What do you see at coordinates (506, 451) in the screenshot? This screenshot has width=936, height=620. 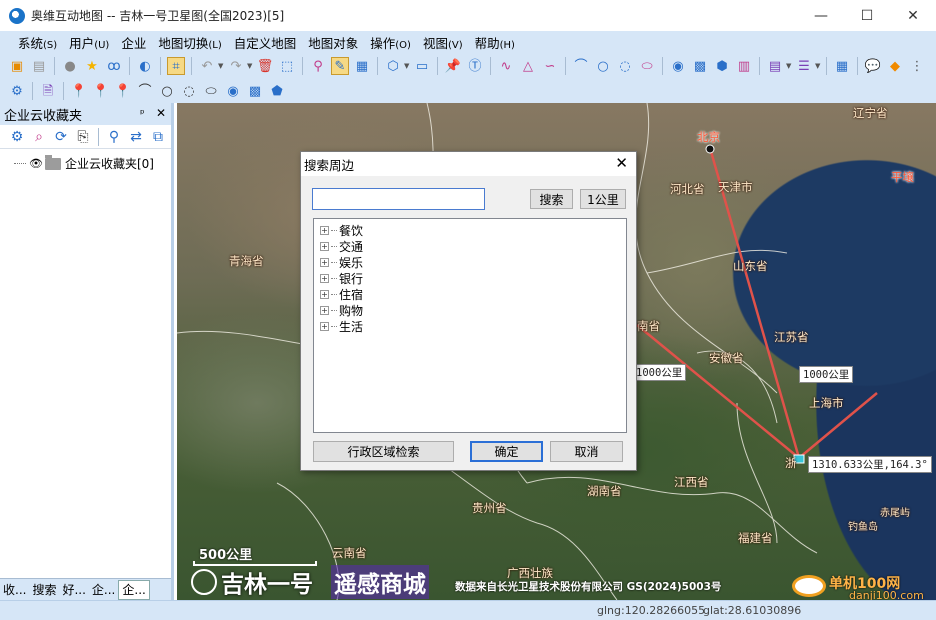 I see `ok-button: 确定` at bounding box center [506, 451].